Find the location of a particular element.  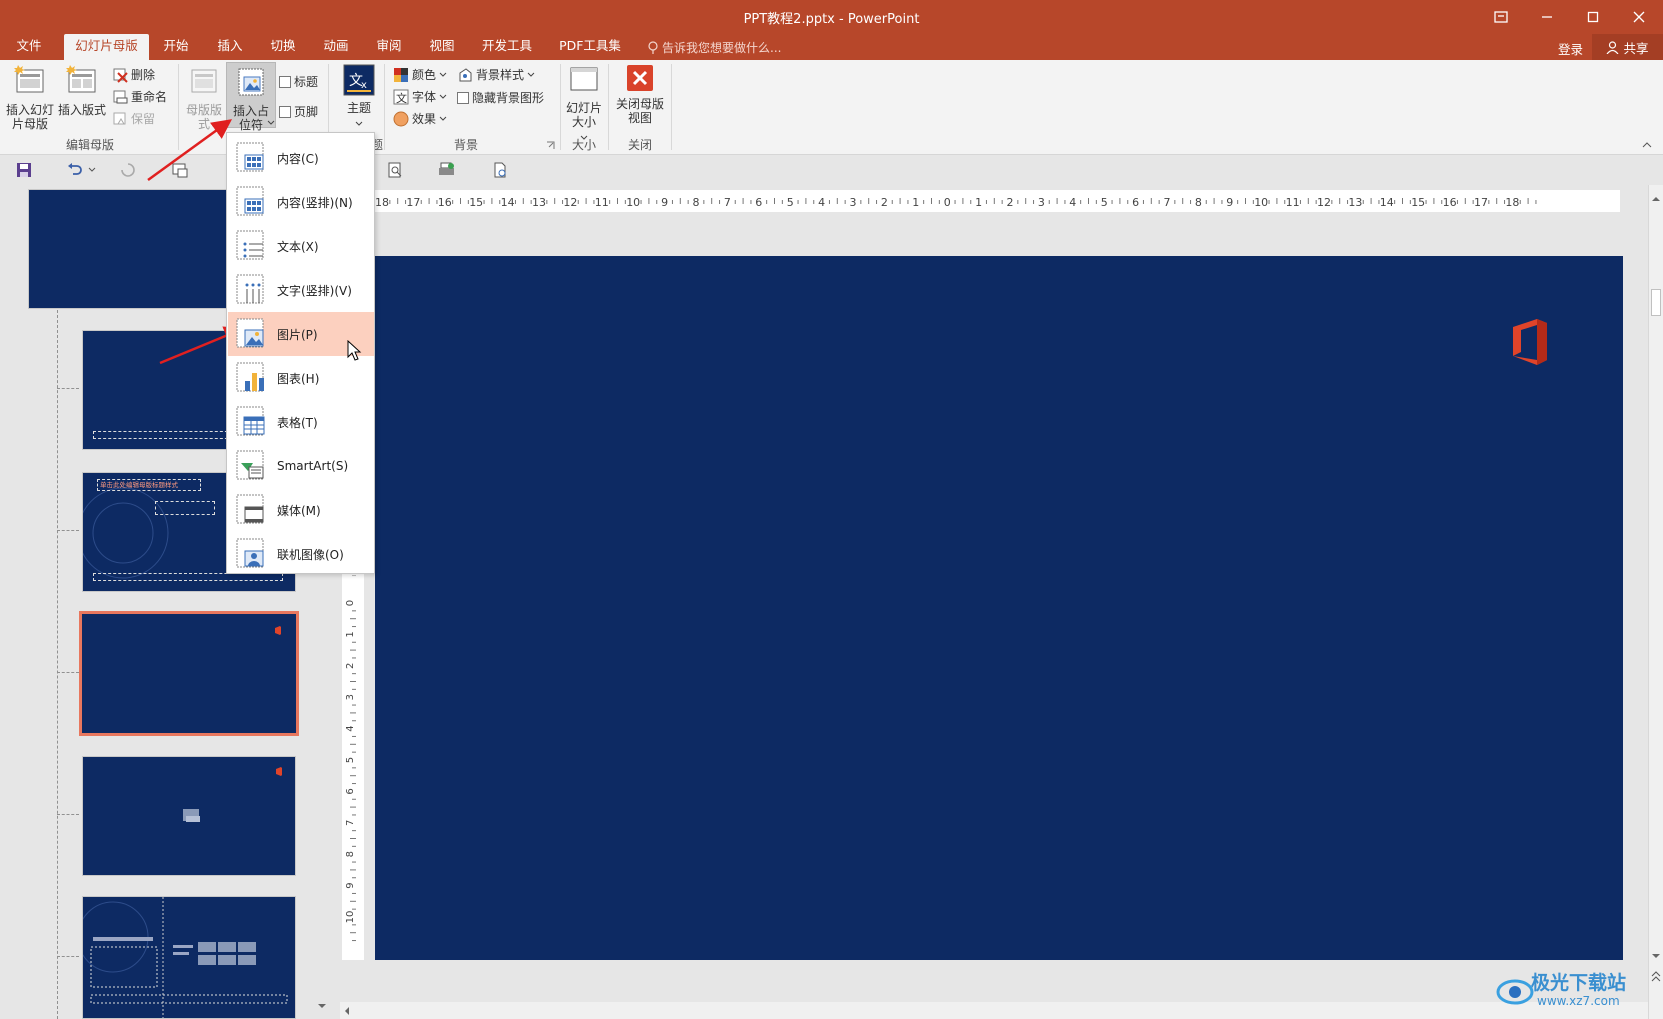

footer-checkbox-box is located at coordinates (285, 111).